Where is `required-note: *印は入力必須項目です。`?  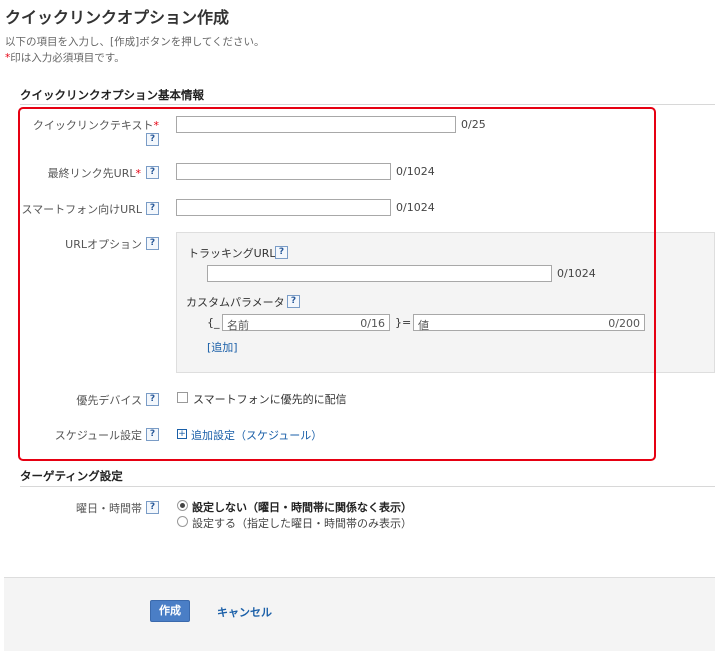 required-note: *印は入力必須項目です。 is located at coordinates (65, 57).